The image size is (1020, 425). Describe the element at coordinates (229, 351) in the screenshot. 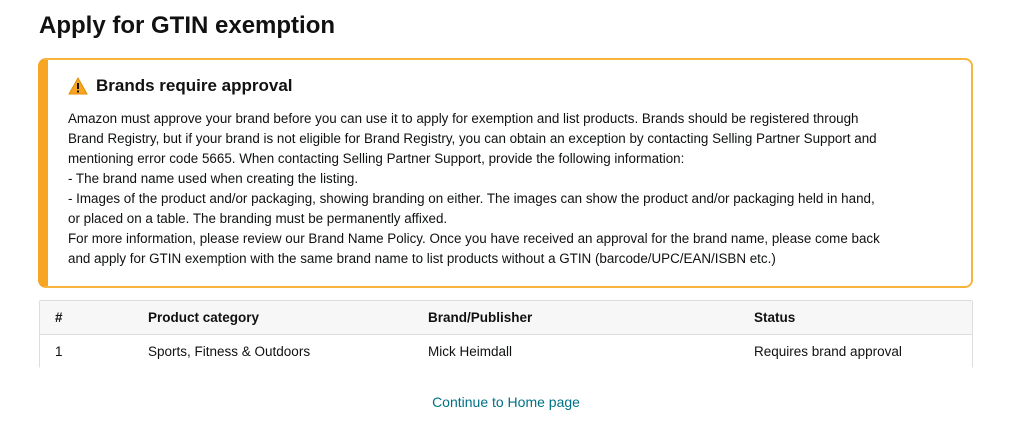

I see `row-product-category: Sports, Fitness & Outdoors` at that location.